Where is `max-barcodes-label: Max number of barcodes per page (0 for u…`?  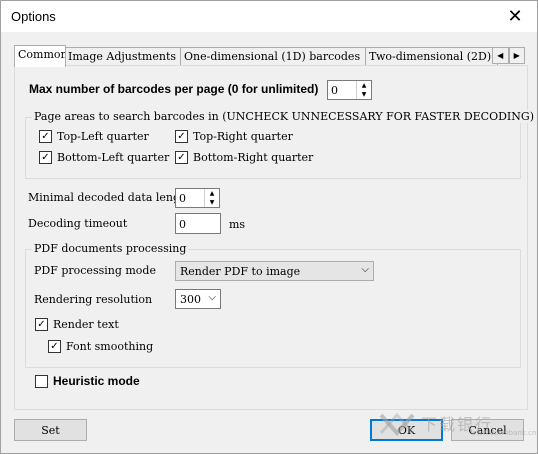
max-barcodes-label: Max number of barcodes per page (0 for u… is located at coordinates (174, 89).